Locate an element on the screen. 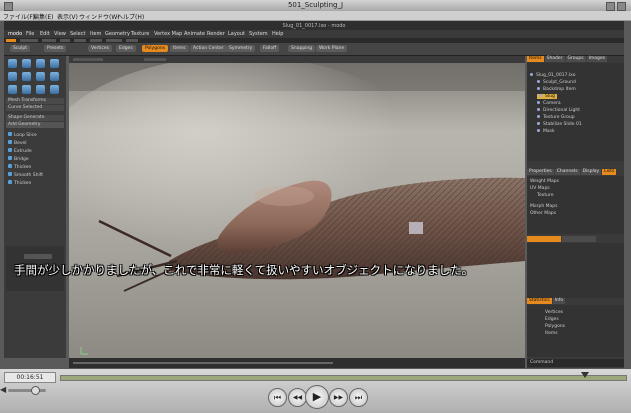 The image size is (631, 413). mesh-transforms-section: Mesh Transforms is located at coordinates (35, 101).